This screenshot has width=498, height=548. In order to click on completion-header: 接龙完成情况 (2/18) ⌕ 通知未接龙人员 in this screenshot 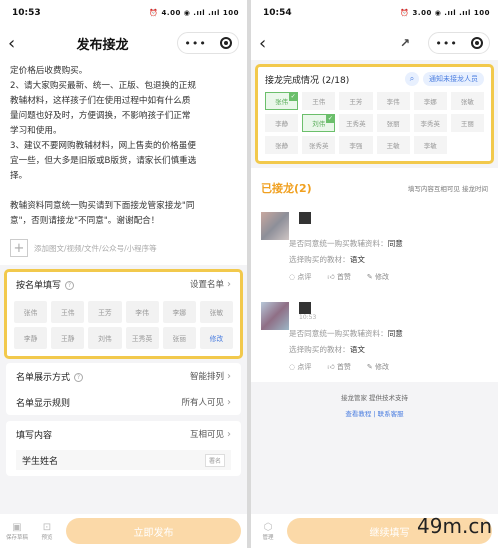, I will do `click(374, 80)`.